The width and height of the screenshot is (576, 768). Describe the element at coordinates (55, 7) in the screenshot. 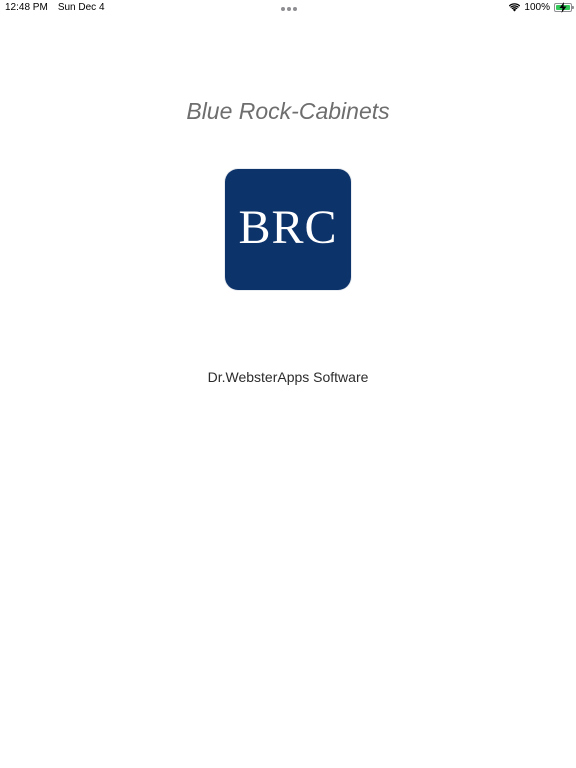

I see `status-left: 12:48 PM Sun Dec 4` at that location.